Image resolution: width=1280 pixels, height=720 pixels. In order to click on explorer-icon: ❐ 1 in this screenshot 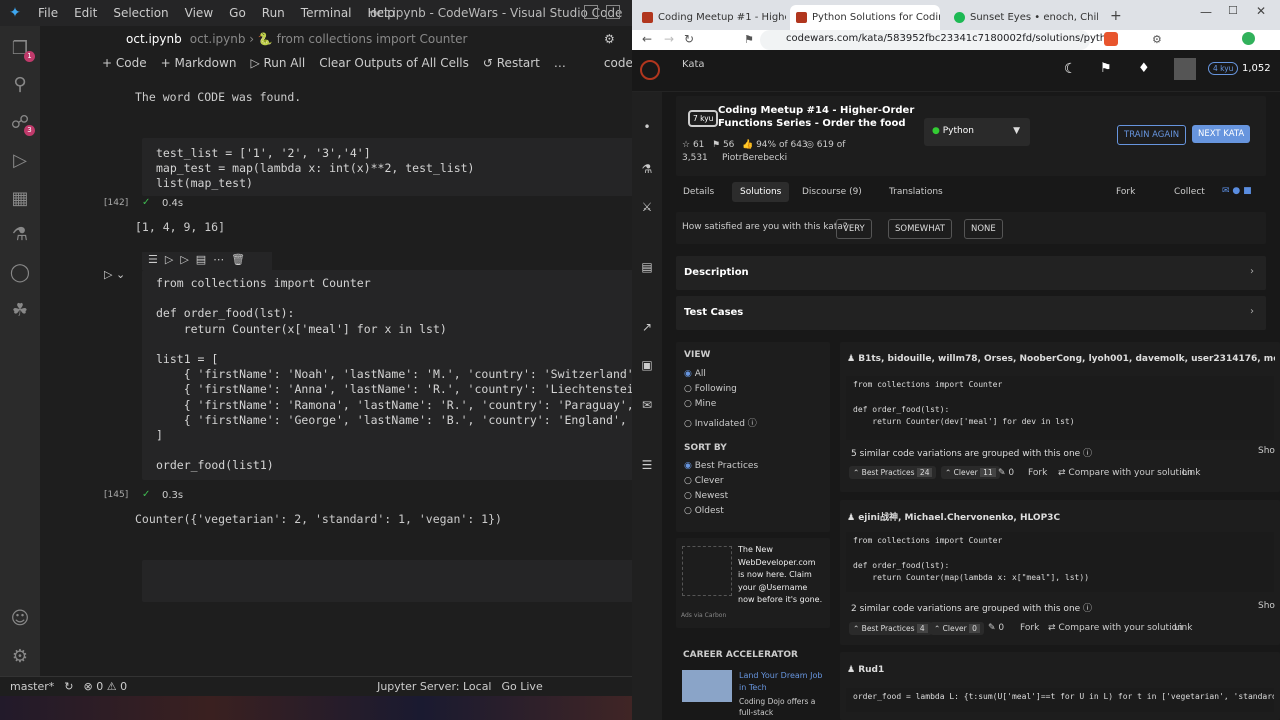, I will do `click(22, 50)`.